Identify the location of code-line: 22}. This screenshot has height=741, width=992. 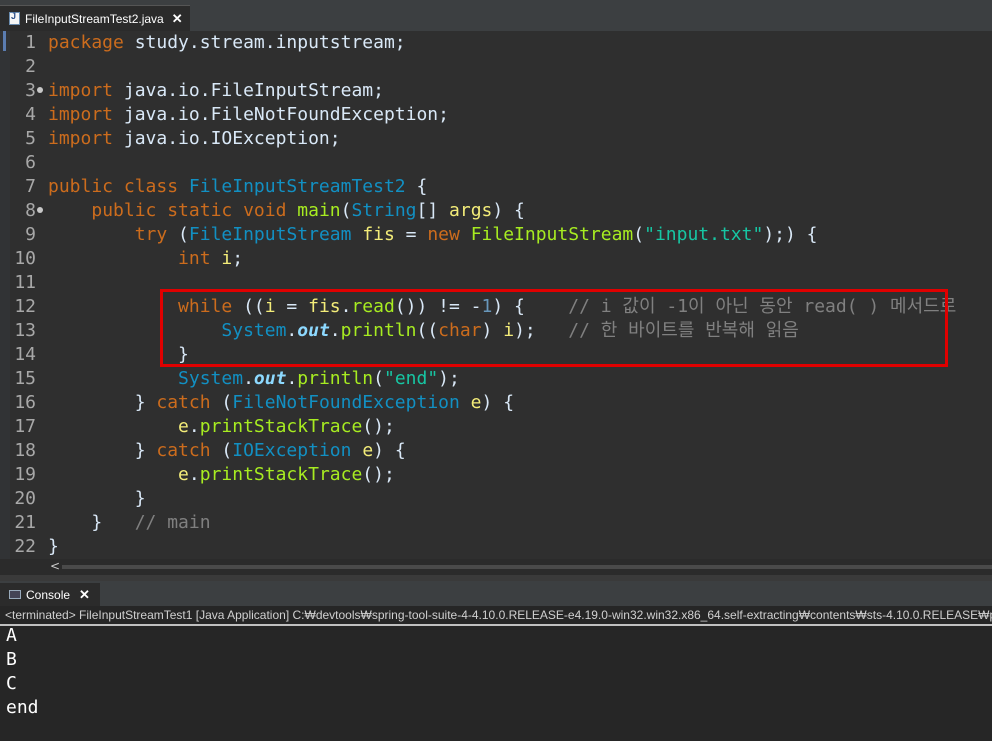
(496, 547).